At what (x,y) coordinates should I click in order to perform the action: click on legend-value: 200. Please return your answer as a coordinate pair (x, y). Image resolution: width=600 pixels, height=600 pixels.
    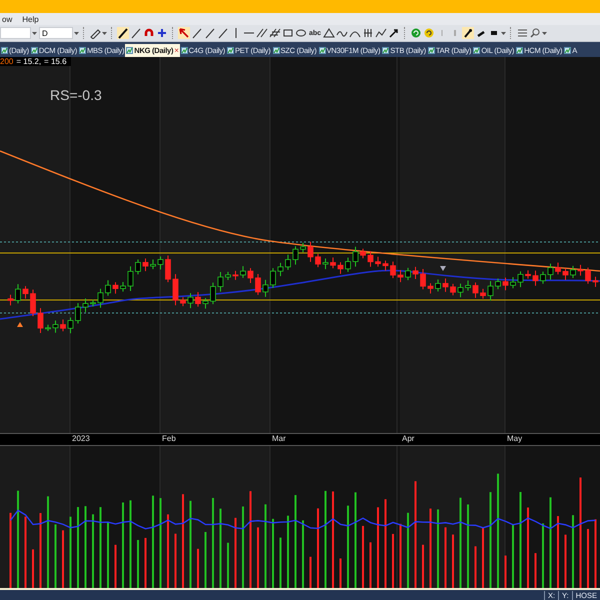
    Looking at the image, I should click on (7, 61).